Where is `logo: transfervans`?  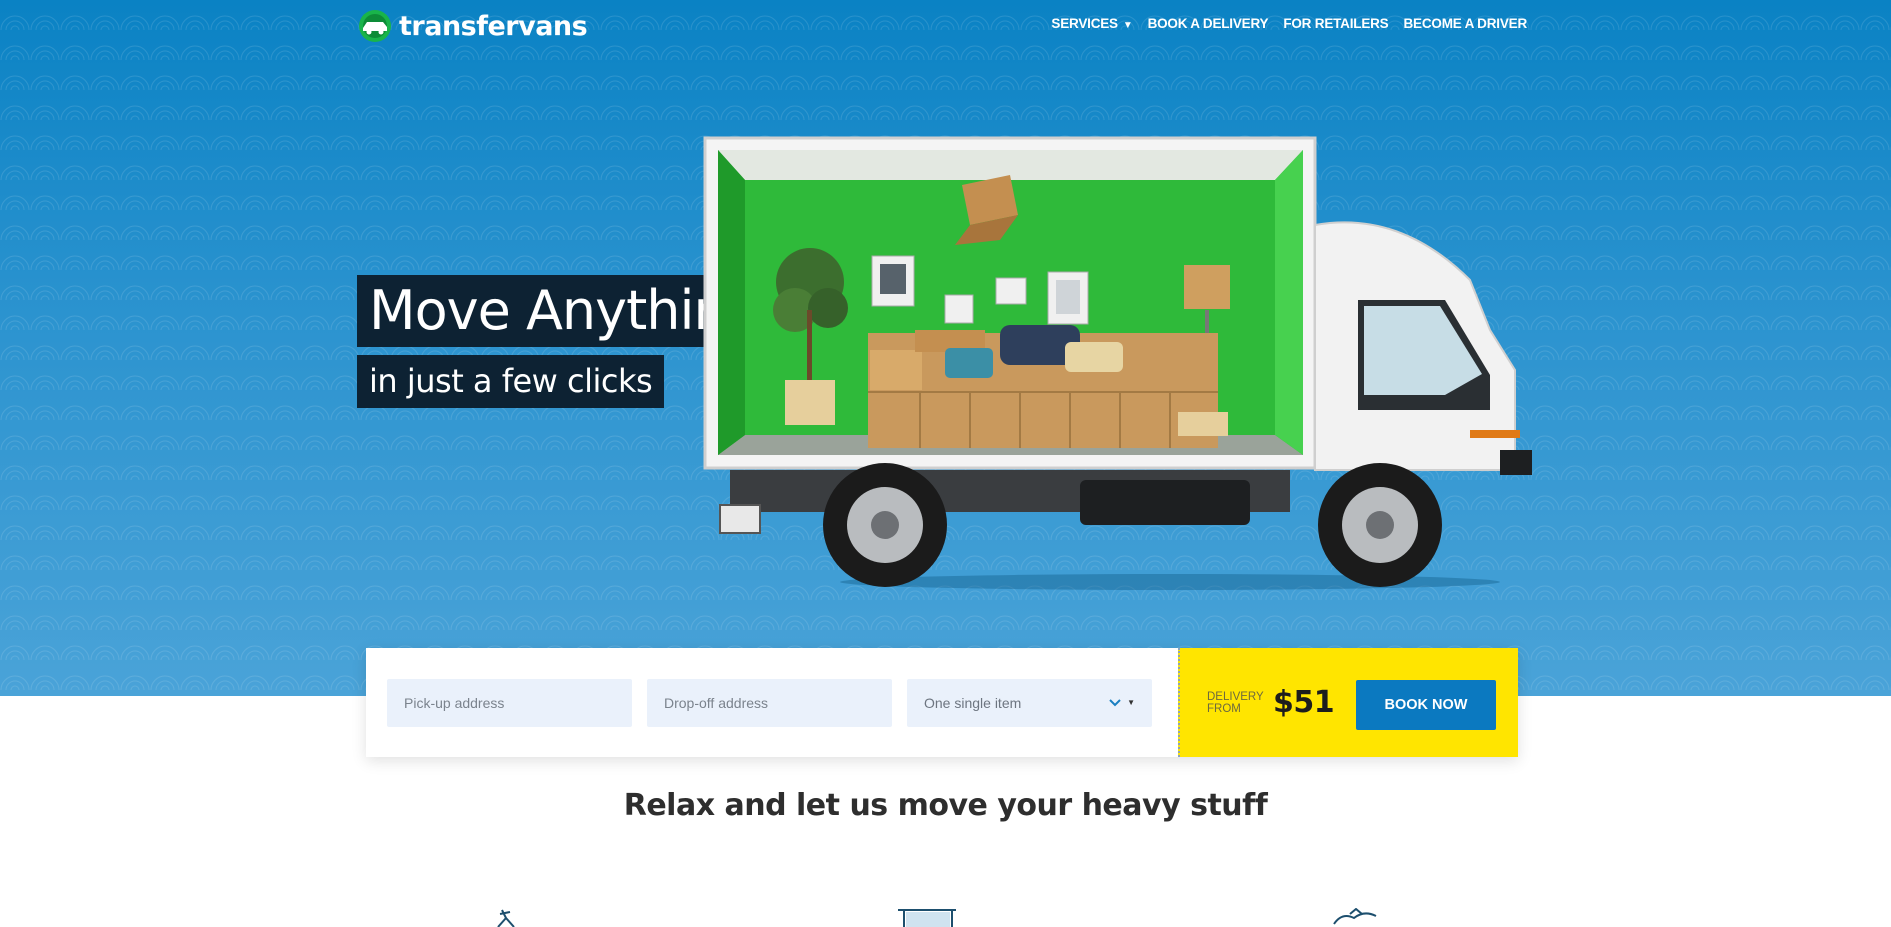
logo: transfervans is located at coordinates (471, 26).